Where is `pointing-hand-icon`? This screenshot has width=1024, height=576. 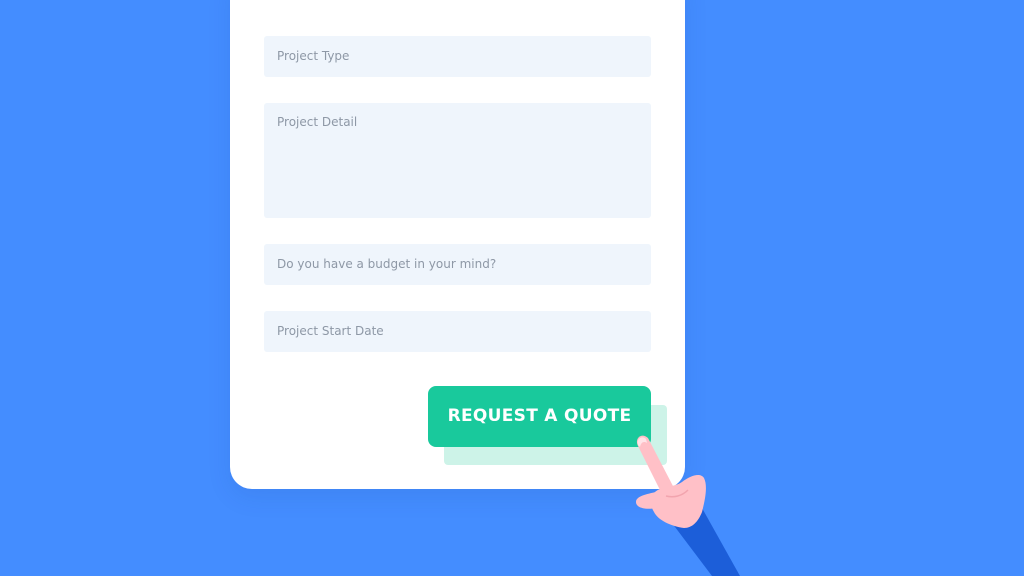
pointing-hand-icon is located at coordinates (688, 505).